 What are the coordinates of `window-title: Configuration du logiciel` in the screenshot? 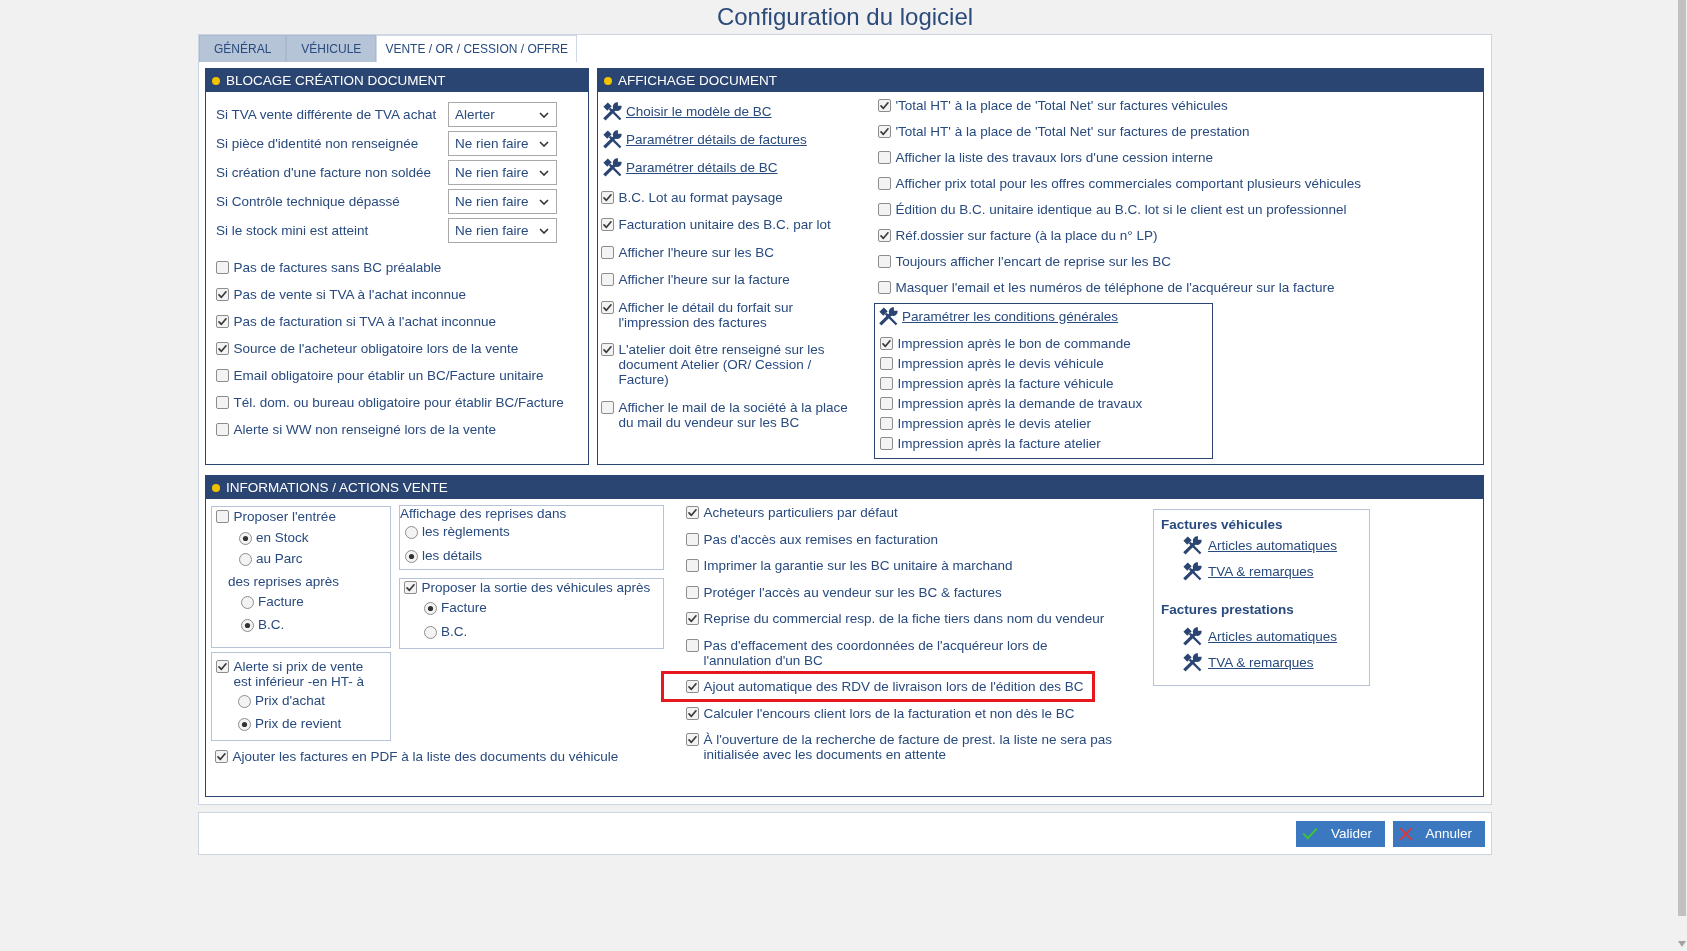 It's located at (845, 16).